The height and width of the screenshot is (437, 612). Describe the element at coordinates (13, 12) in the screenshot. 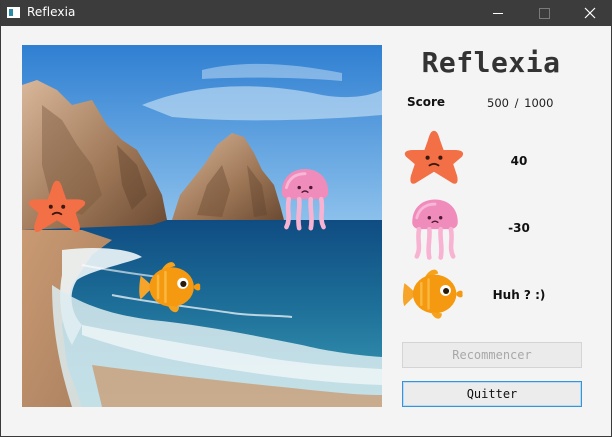

I see `app-icon` at that location.